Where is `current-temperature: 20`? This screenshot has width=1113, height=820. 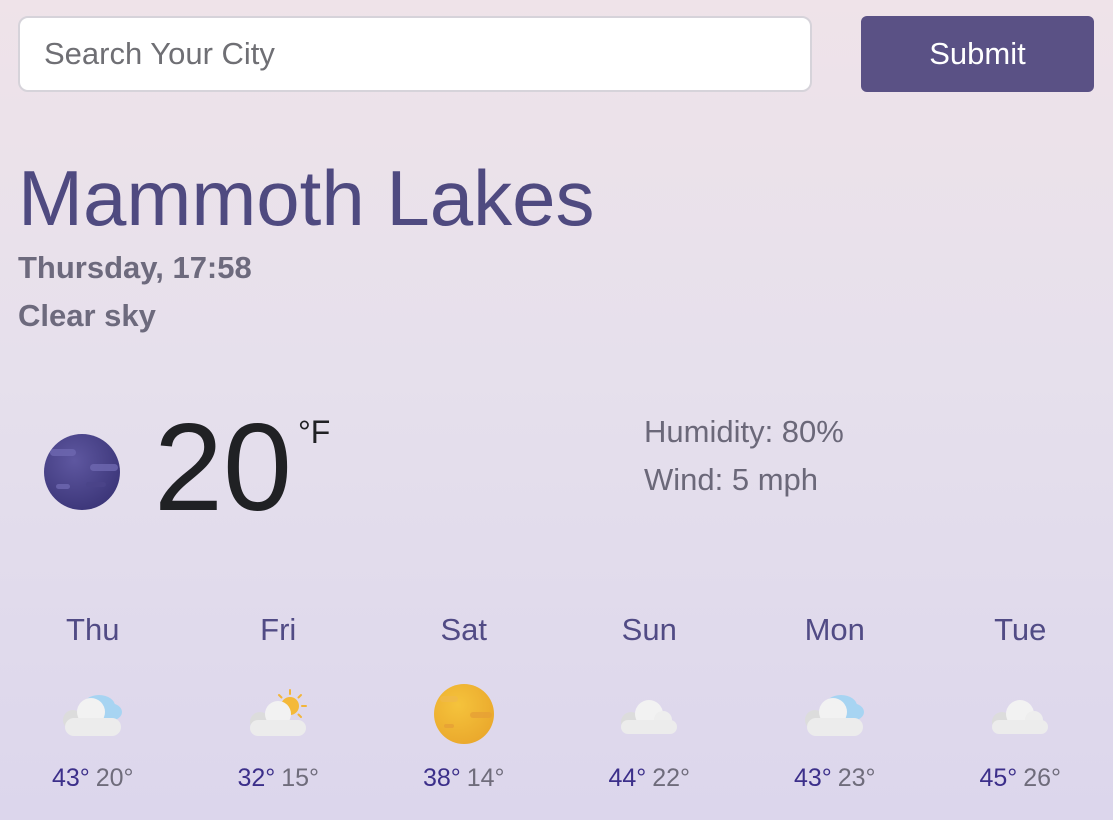 current-temperature: 20 is located at coordinates (223, 468).